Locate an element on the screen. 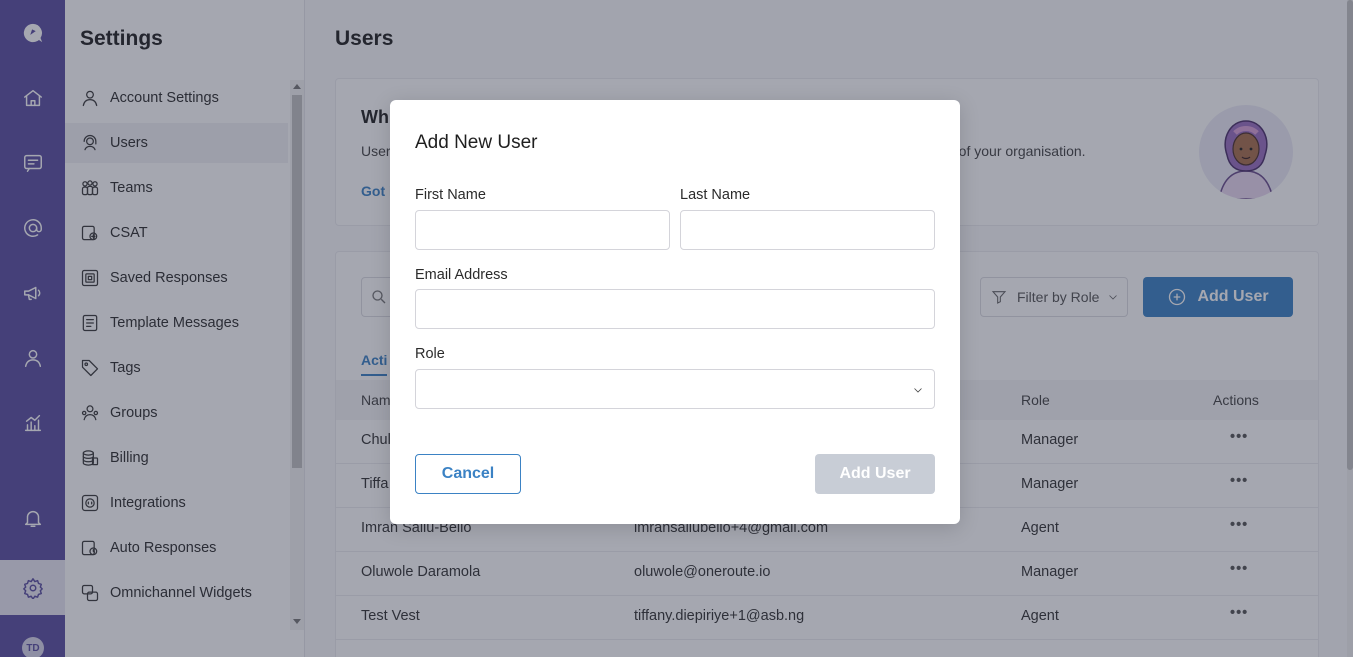 This screenshot has width=1353, height=657. add-user-submit-button: Add User is located at coordinates (875, 474).